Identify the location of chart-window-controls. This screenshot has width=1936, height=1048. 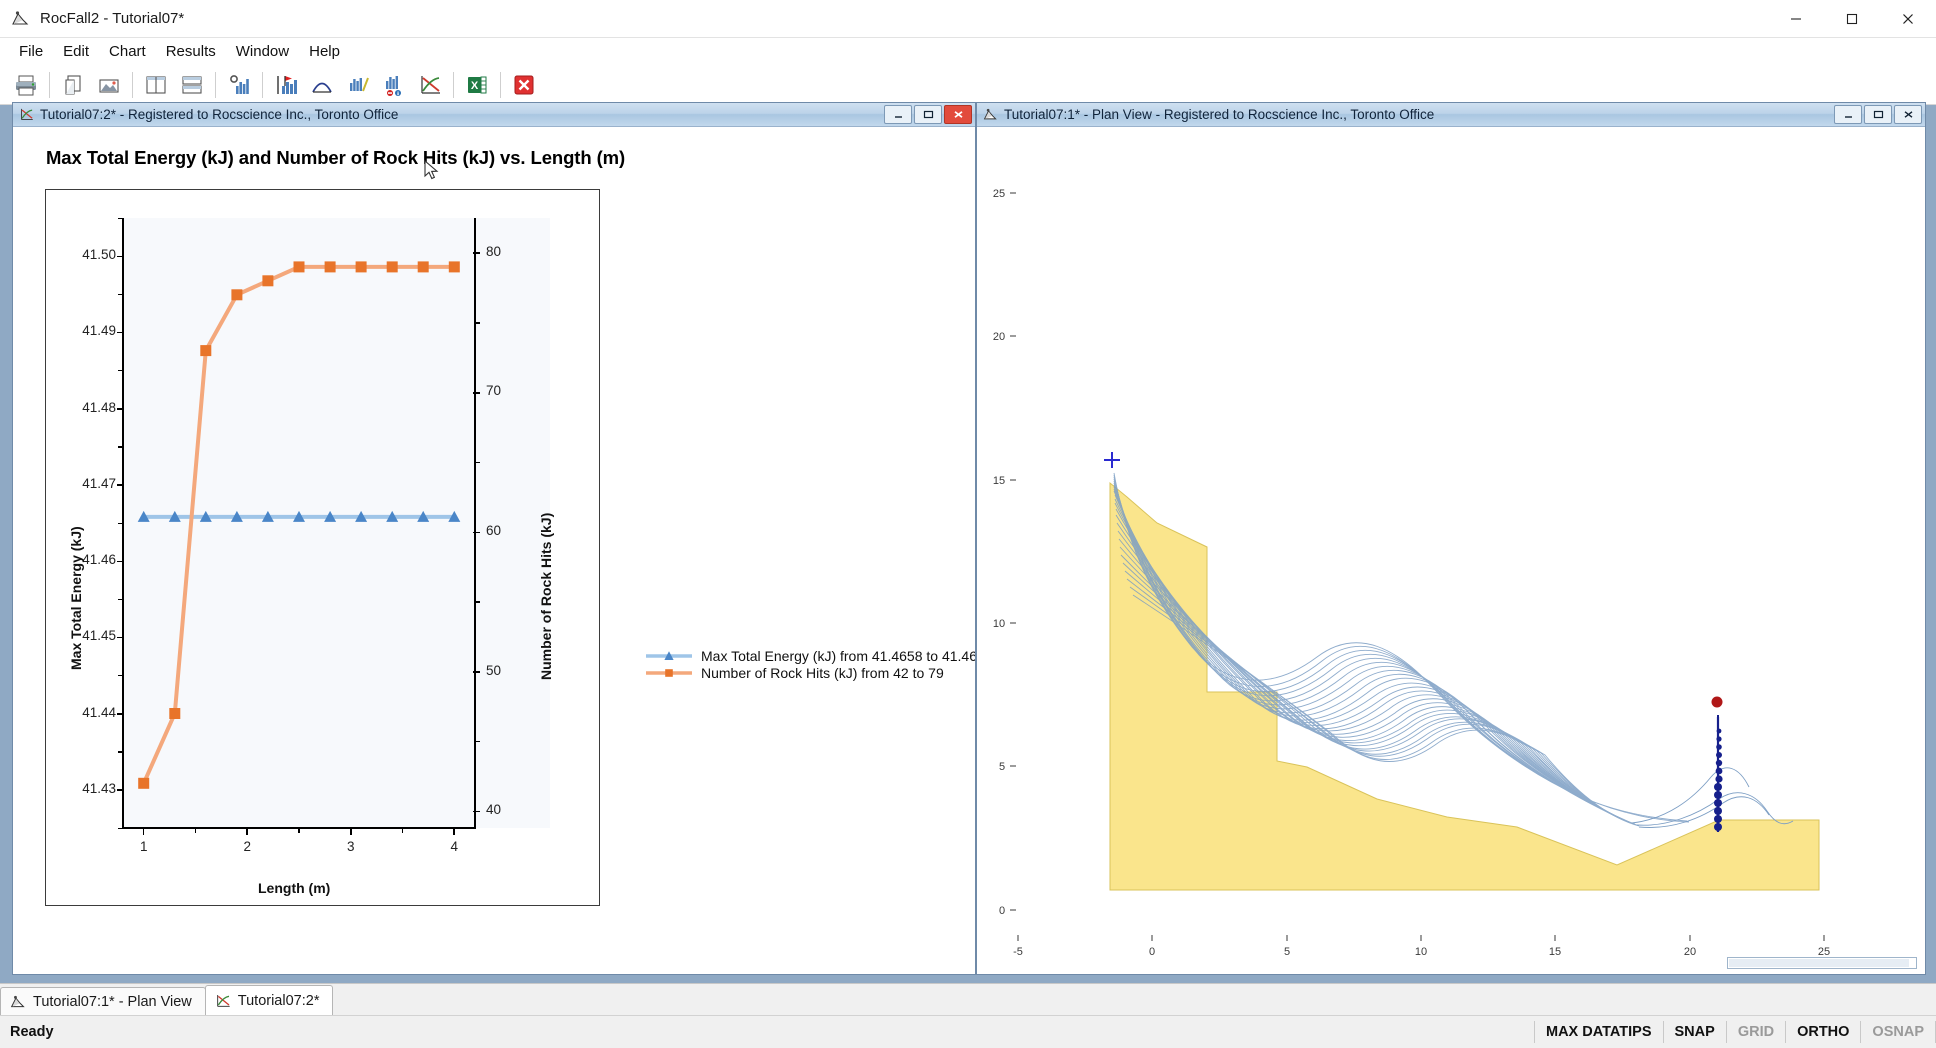
(928, 114).